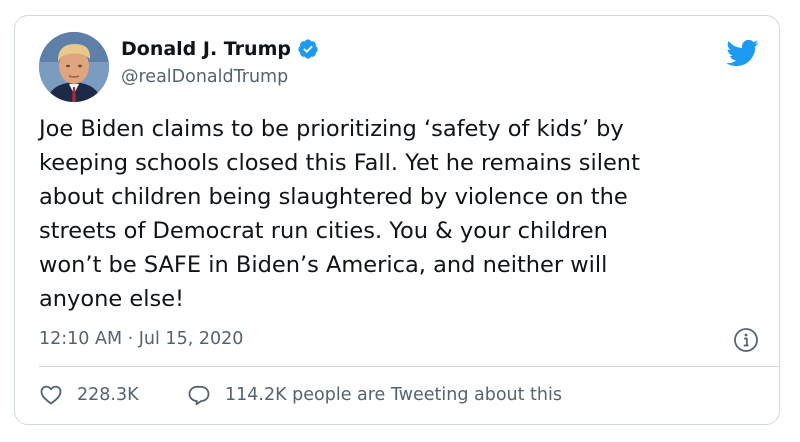 The width and height of the screenshot is (800, 442). I want to click on divider, so click(409, 366).